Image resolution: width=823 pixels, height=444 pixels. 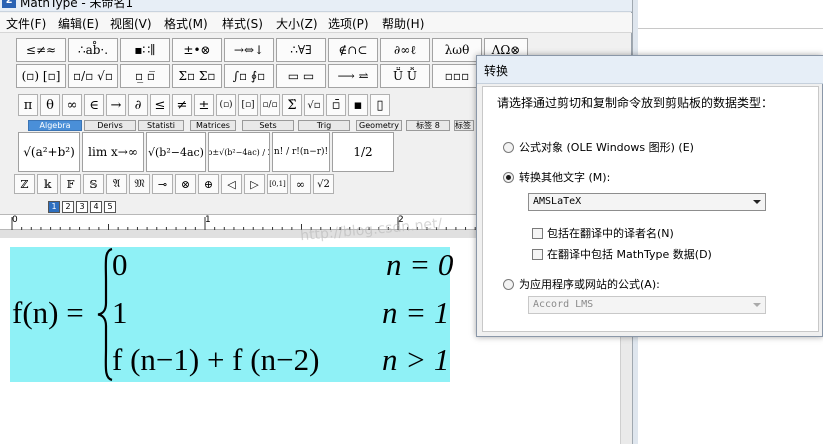 What do you see at coordinates (647, 202) in the screenshot?
I see `translator-select: AMSLaTeX` at bounding box center [647, 202].